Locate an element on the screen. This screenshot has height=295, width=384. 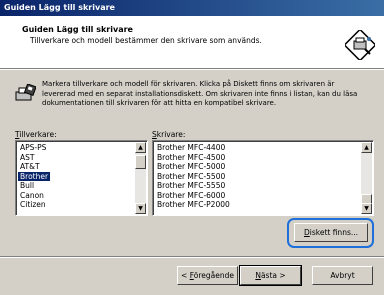
list-item: Brother MFC-5500 is located at coordinates (193, 177).